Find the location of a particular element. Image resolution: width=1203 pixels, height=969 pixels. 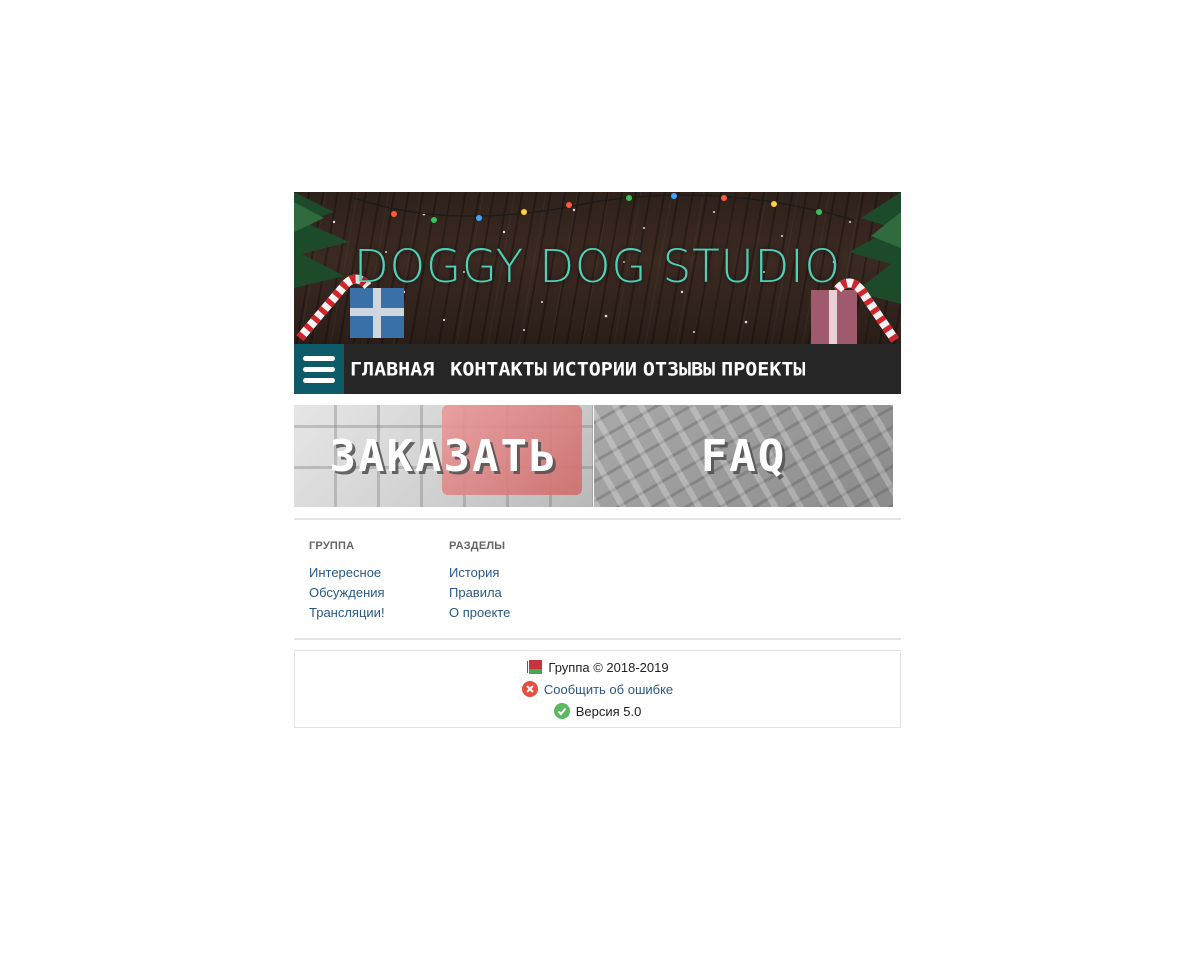

link-history: История is located at coordinates (519, 573).